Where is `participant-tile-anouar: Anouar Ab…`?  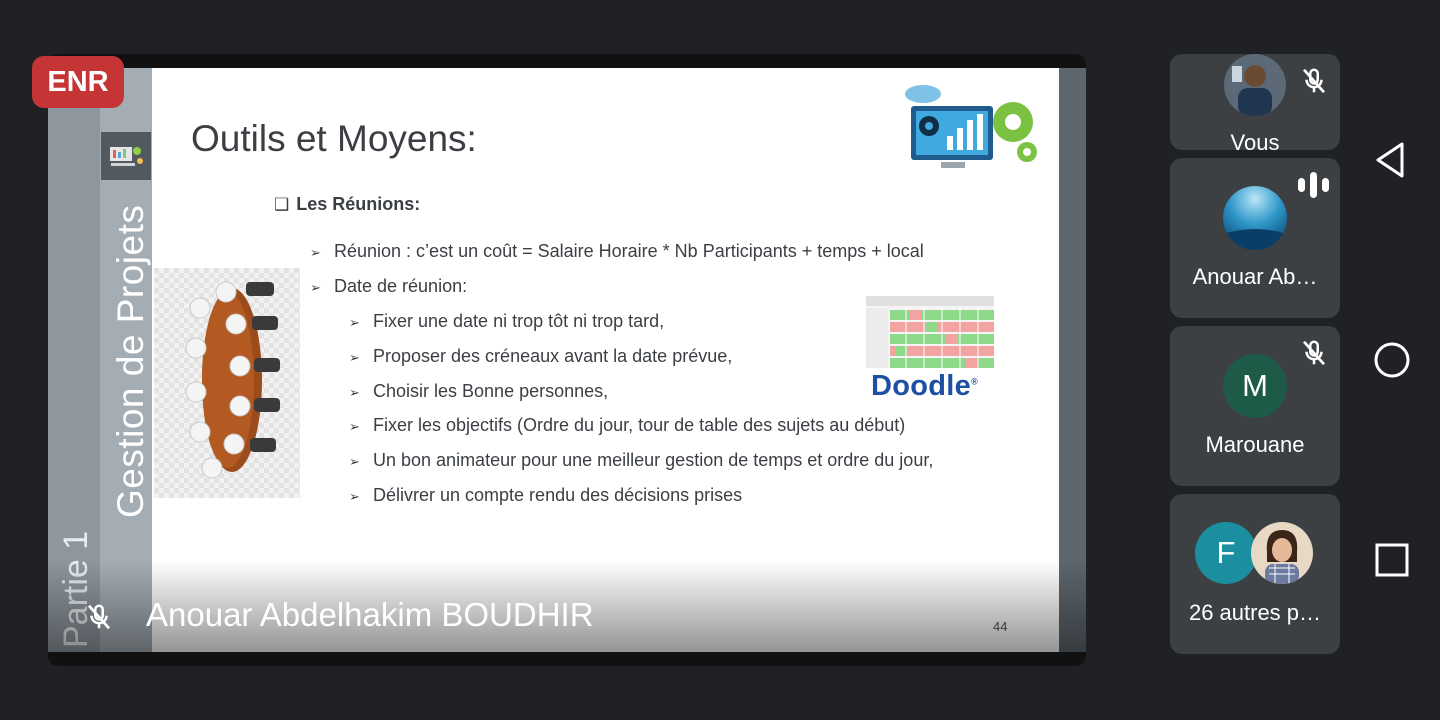
participant-tile-anouar: Anouar Ab… is located at coordinates (1255, 238).